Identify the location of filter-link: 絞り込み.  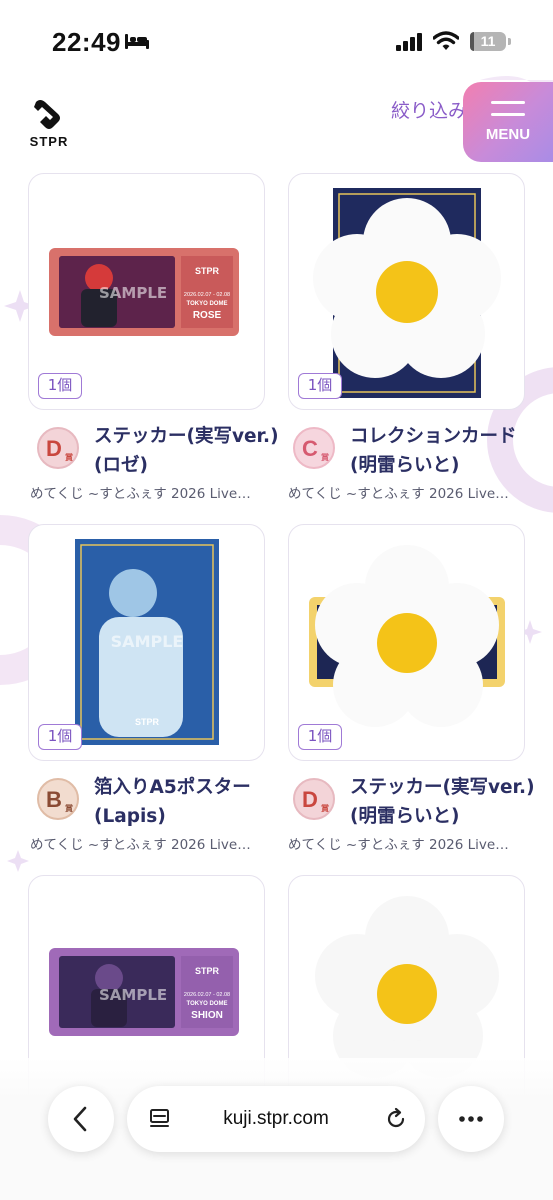
(429, 109).